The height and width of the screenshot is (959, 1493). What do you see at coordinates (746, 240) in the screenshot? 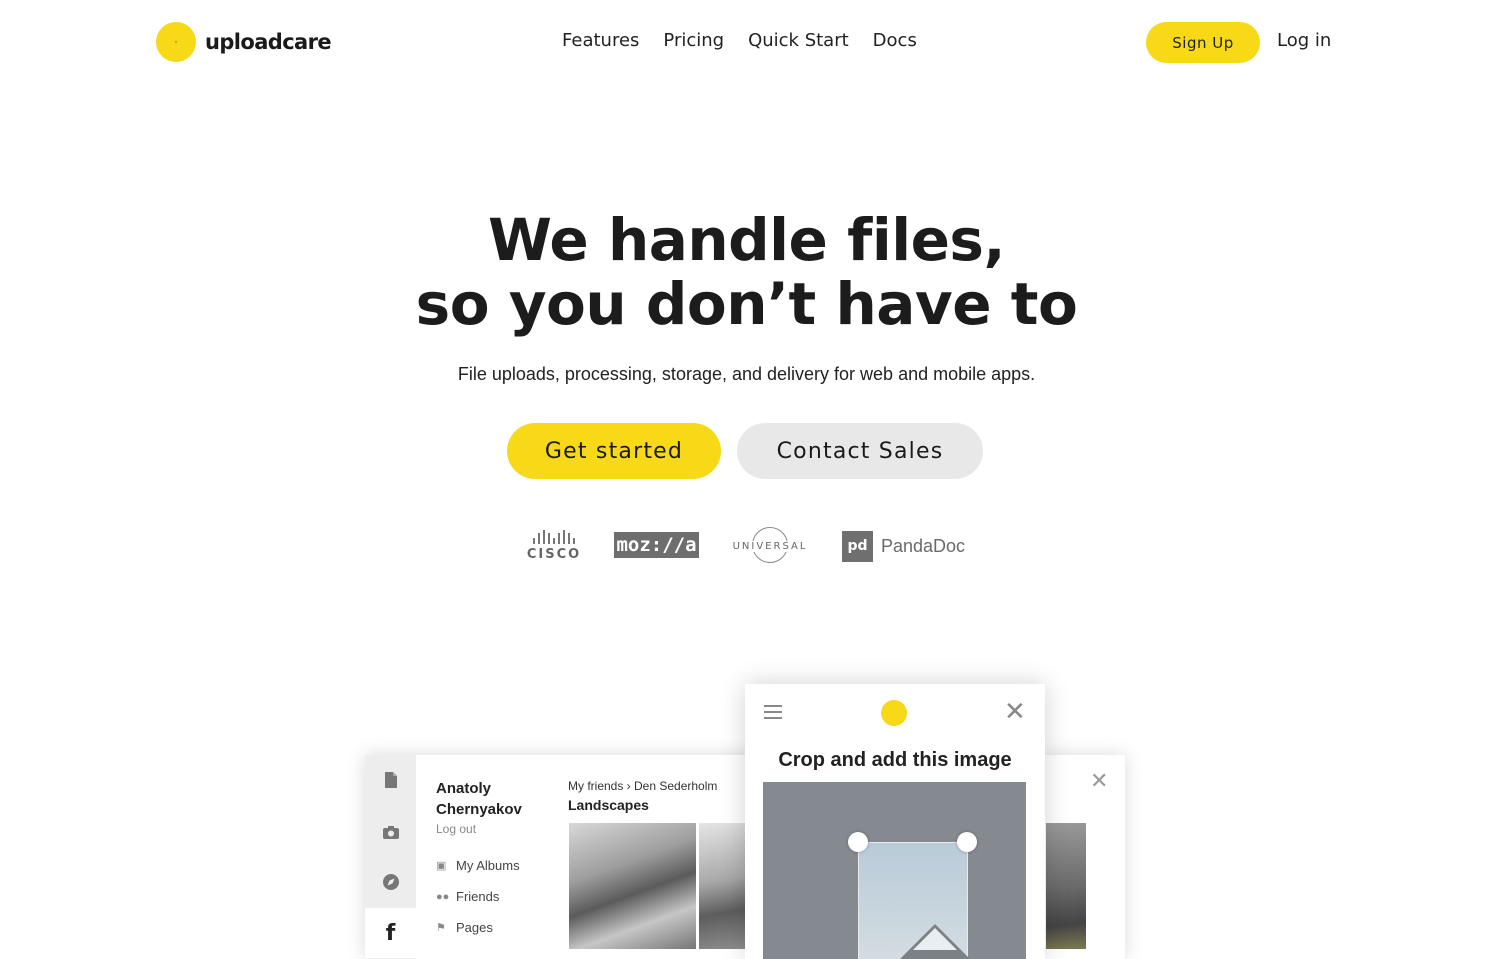
I see `hero-title-line-1: We handle files,` at bounding box center [746, 240].